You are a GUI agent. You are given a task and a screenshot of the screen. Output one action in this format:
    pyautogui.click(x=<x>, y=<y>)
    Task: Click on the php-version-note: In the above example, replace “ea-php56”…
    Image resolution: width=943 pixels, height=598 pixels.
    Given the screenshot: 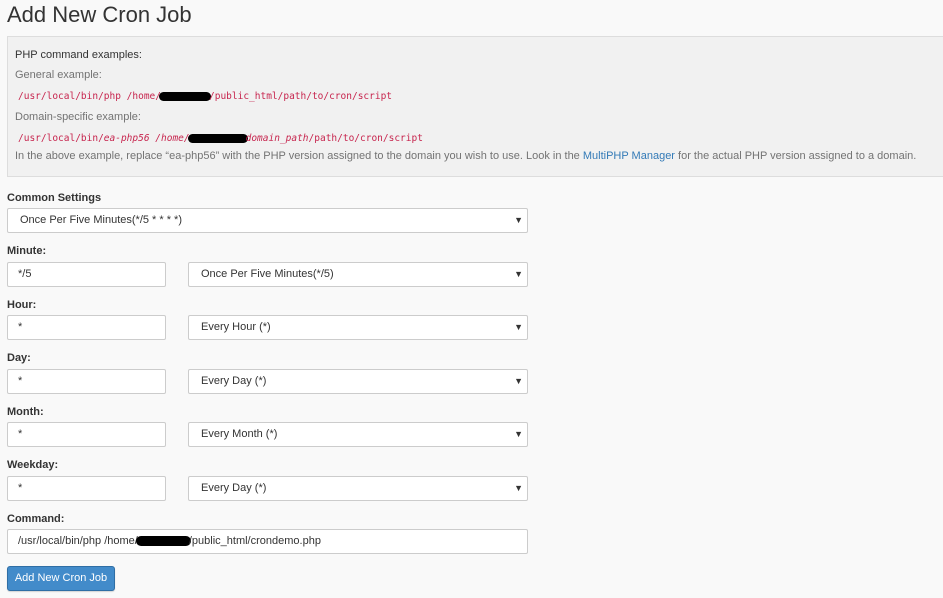 What is the action you would take?
    pyautogui.click(x=465, y=156)
    